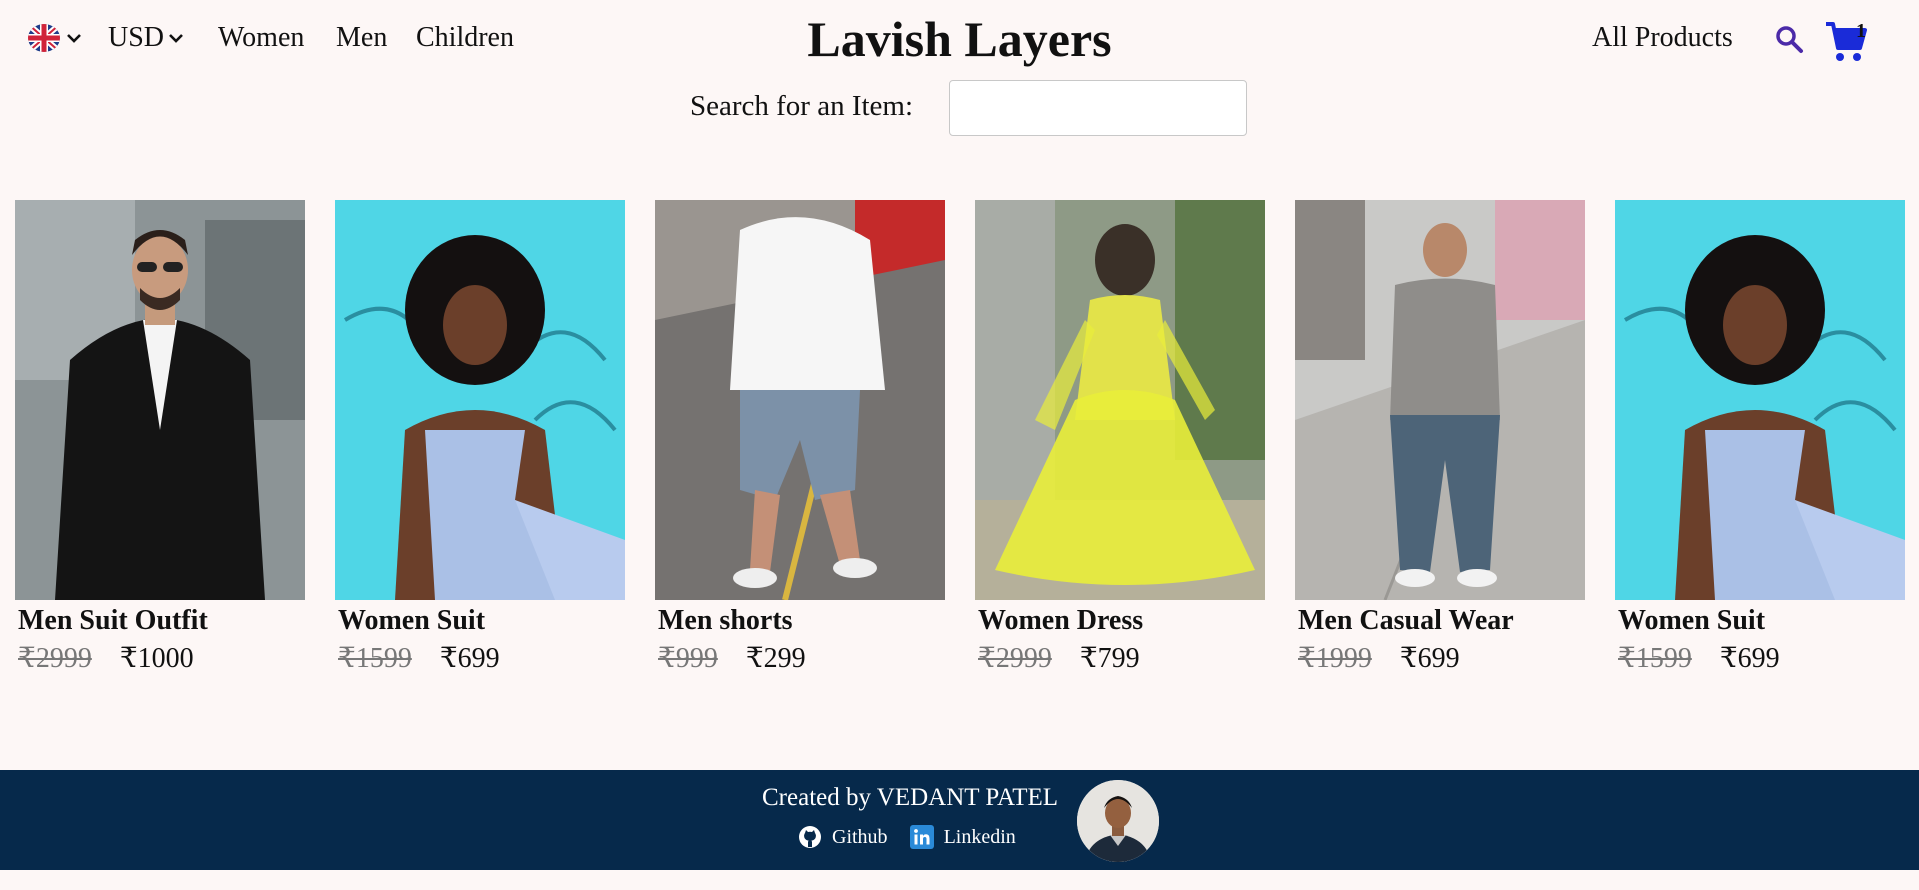 The image size is (1919, 890). I want to click on nav-women: Women, so click(261, 38).